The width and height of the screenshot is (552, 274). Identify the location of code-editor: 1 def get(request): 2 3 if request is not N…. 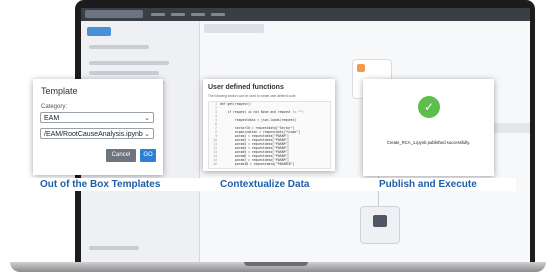
(269, 135).